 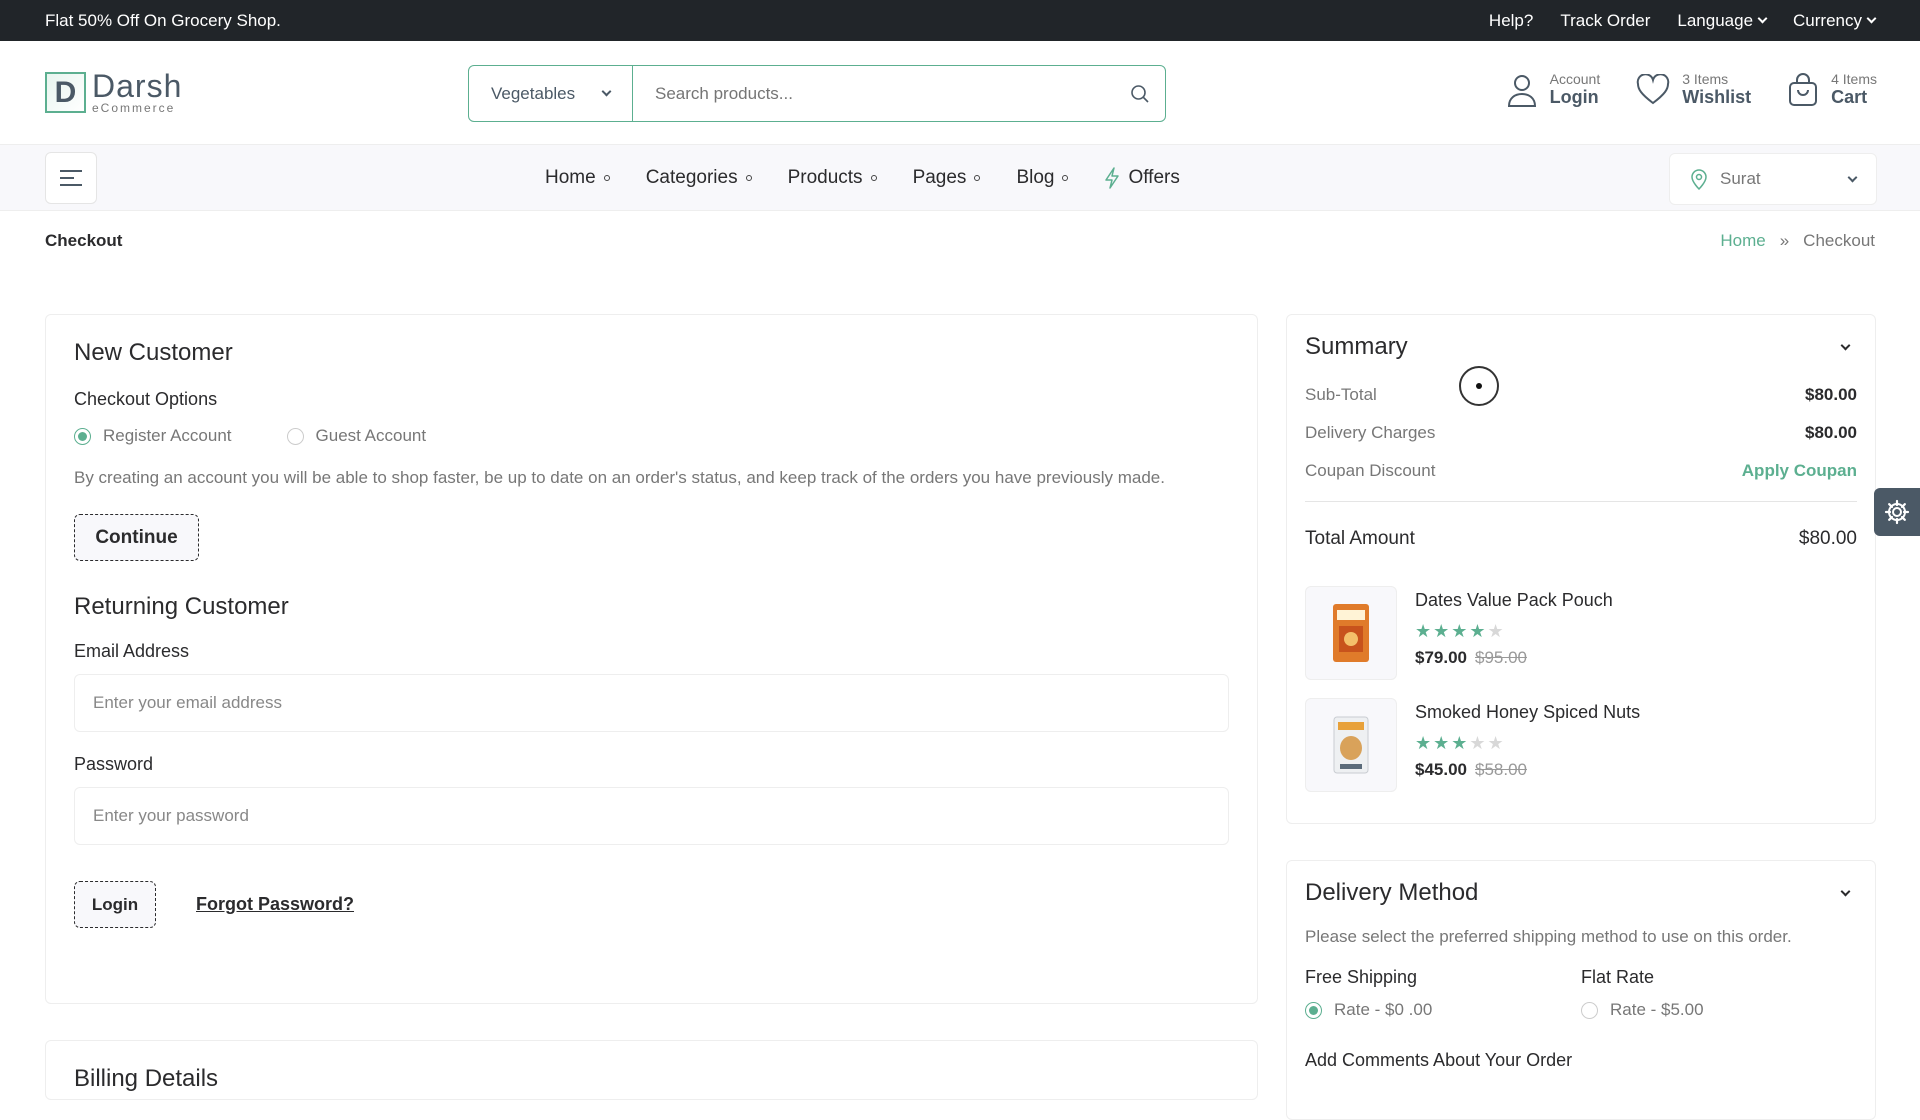 I want to click on new-customer-title: New Customer, so click(x=153, y=352).